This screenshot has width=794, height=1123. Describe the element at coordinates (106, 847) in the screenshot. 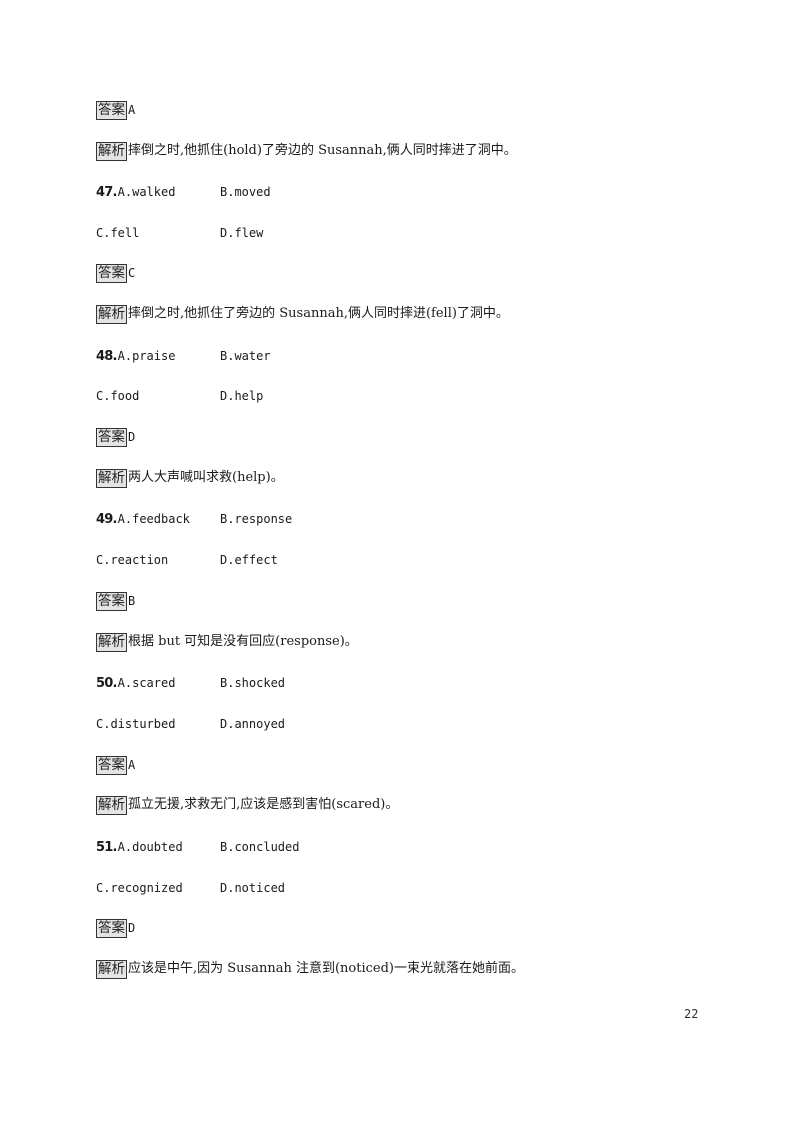

I see `question-number: 51.` at that location.